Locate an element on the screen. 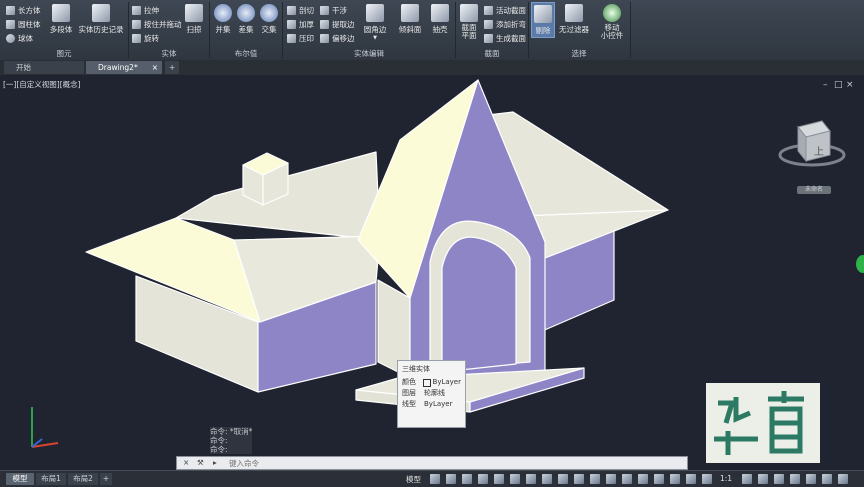  viewcube is located at coordinates (813, 155).